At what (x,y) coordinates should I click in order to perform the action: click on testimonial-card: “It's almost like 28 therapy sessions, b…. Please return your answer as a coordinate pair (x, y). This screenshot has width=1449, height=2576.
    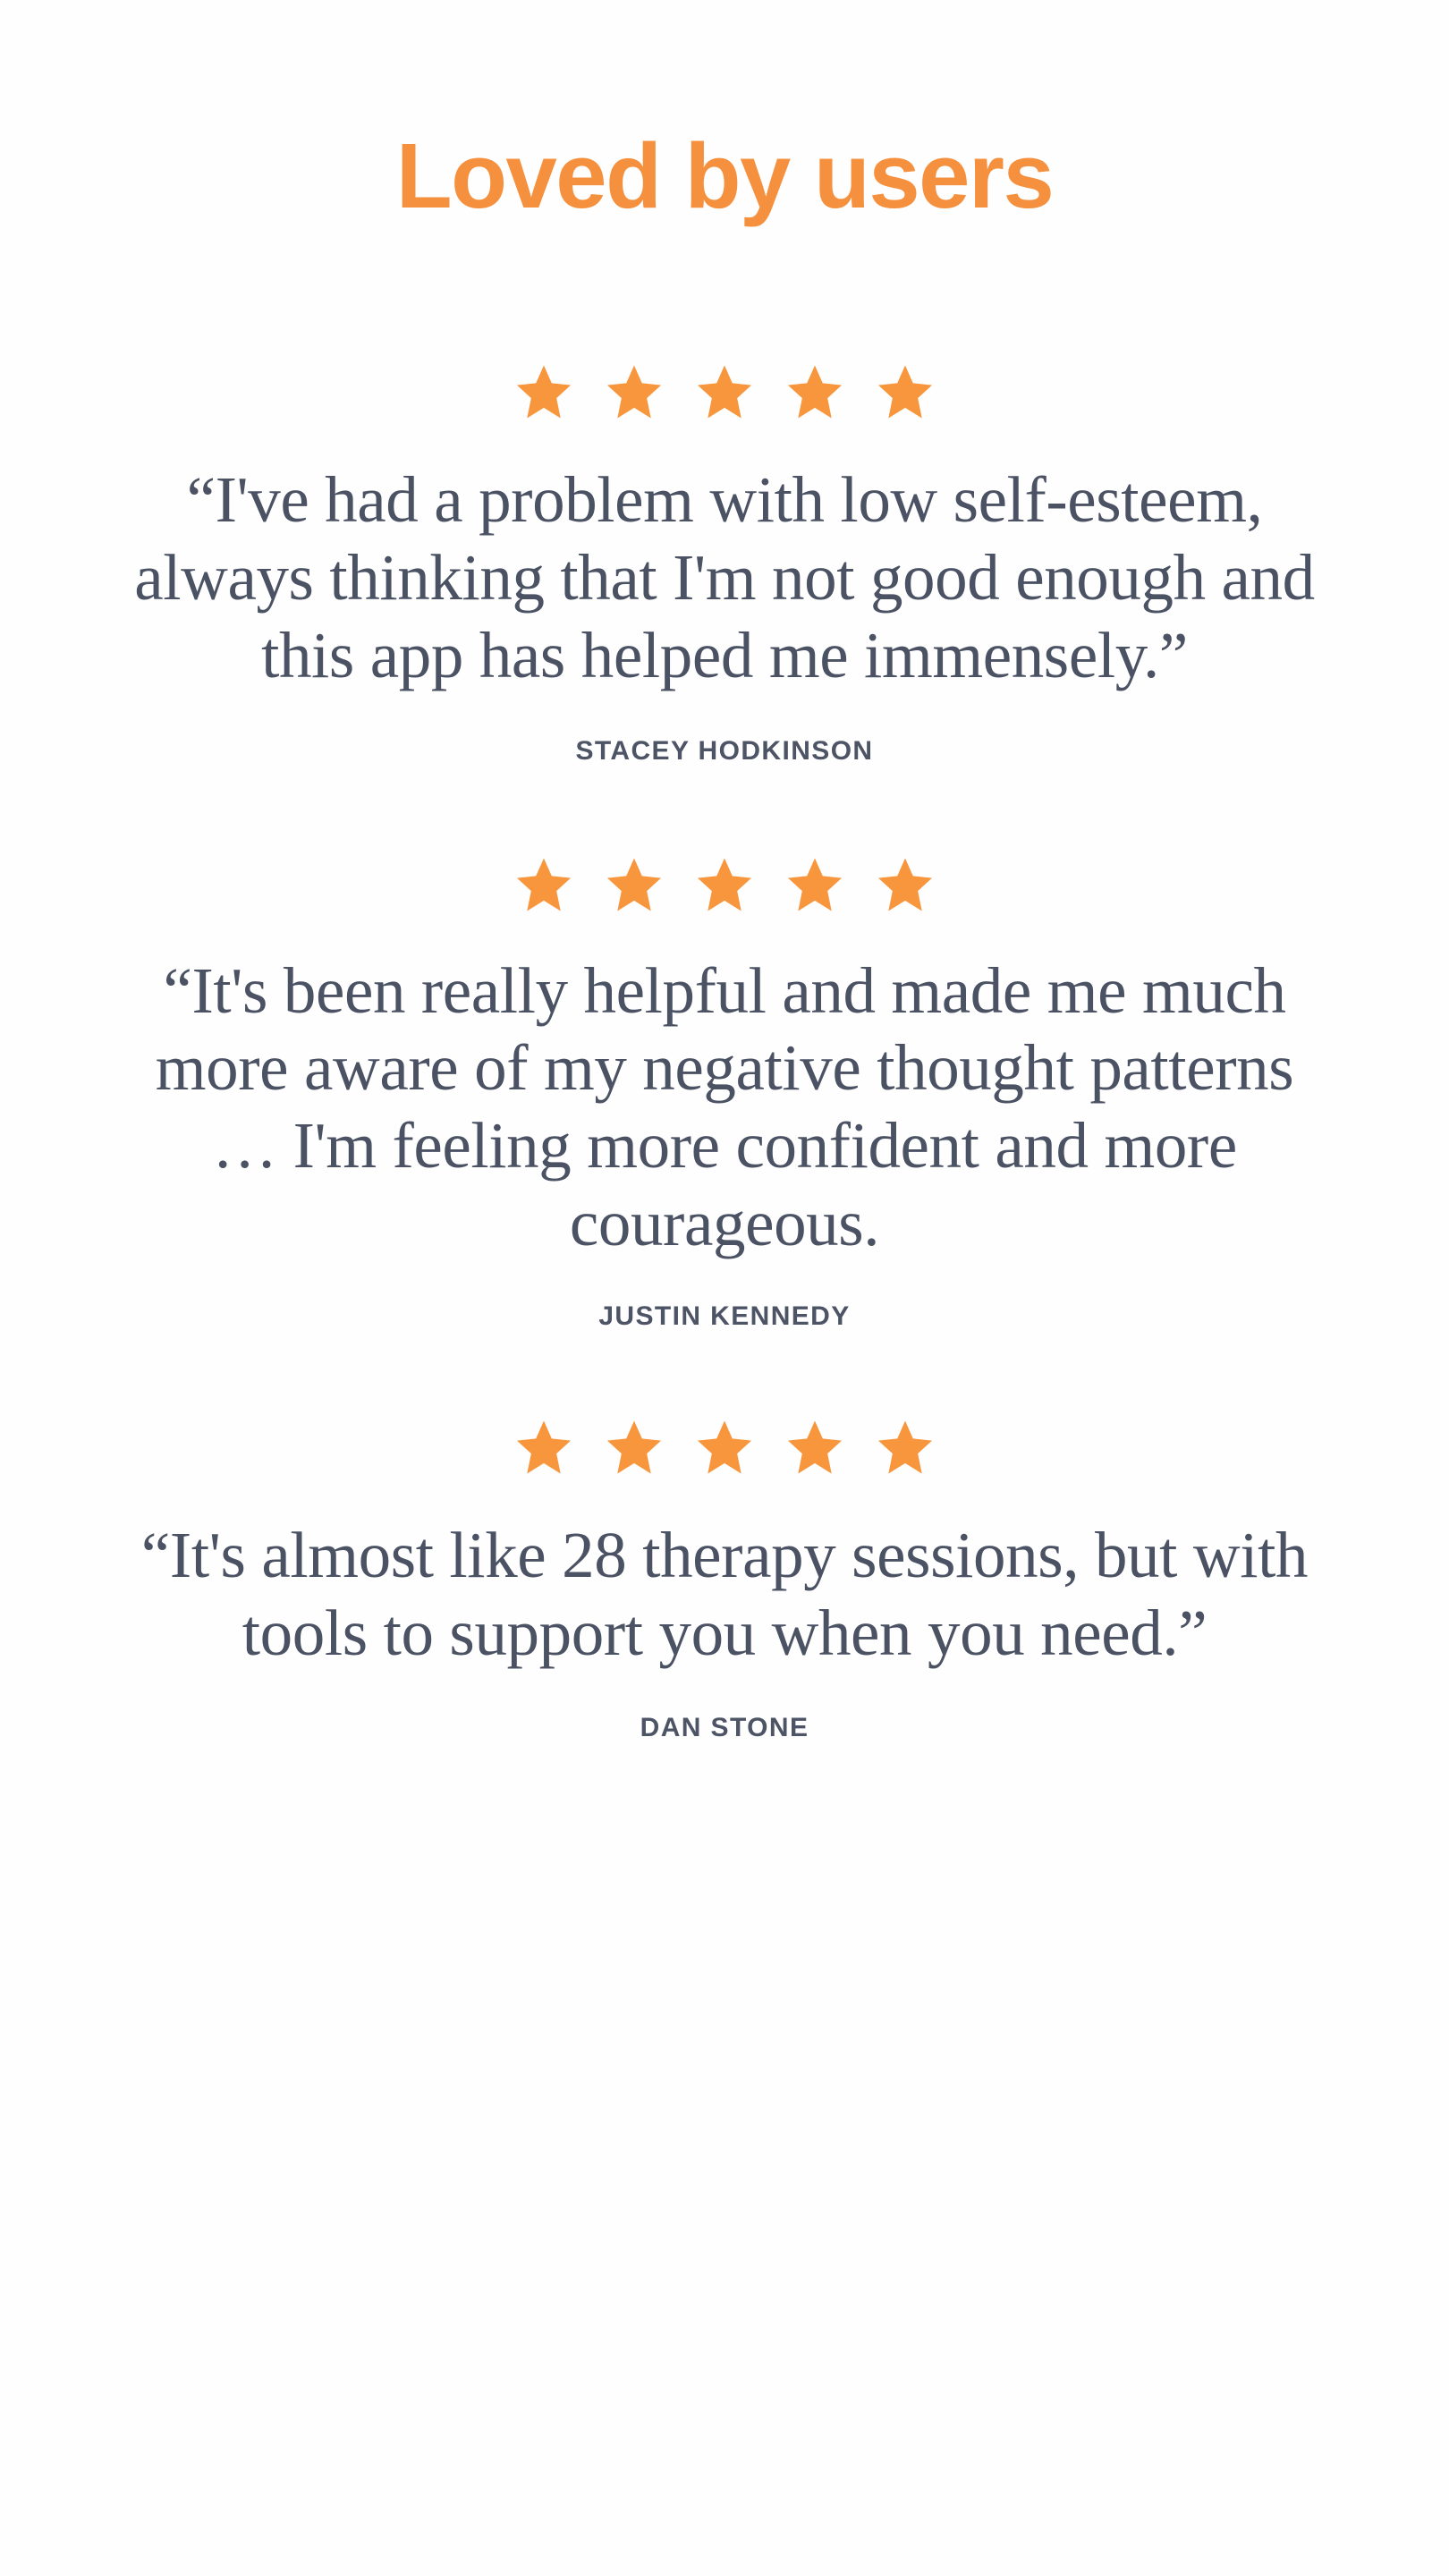
    Looking at the image, I should click on (724, 1574).